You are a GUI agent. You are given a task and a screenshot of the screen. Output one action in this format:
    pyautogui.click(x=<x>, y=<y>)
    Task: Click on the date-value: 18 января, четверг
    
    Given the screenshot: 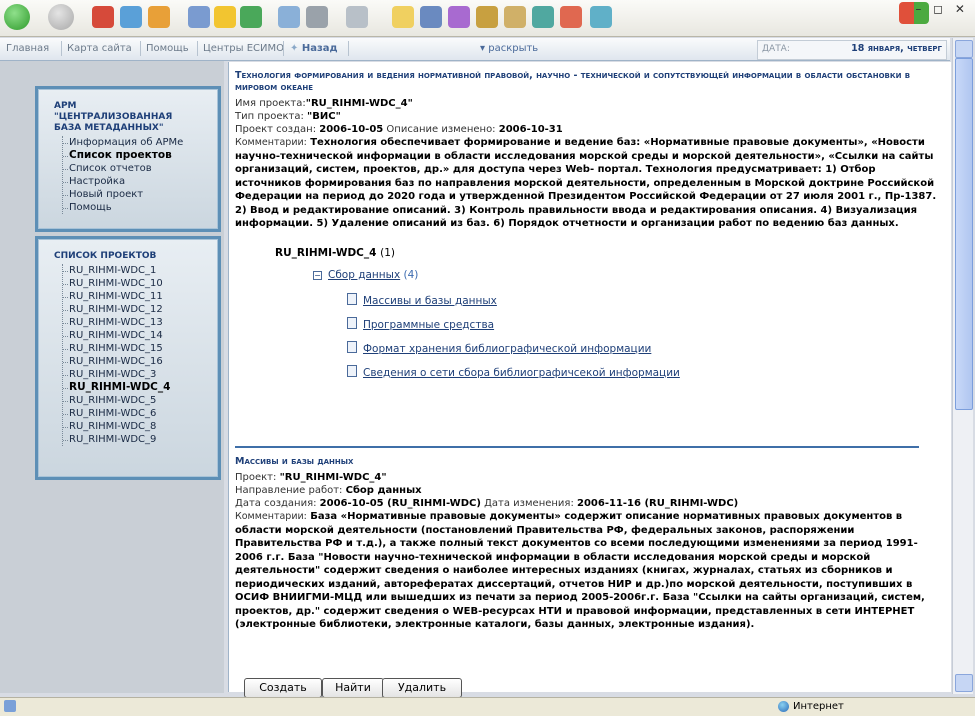 What is the action you would take?
    pyautogui.click(x=896, y=48)
    